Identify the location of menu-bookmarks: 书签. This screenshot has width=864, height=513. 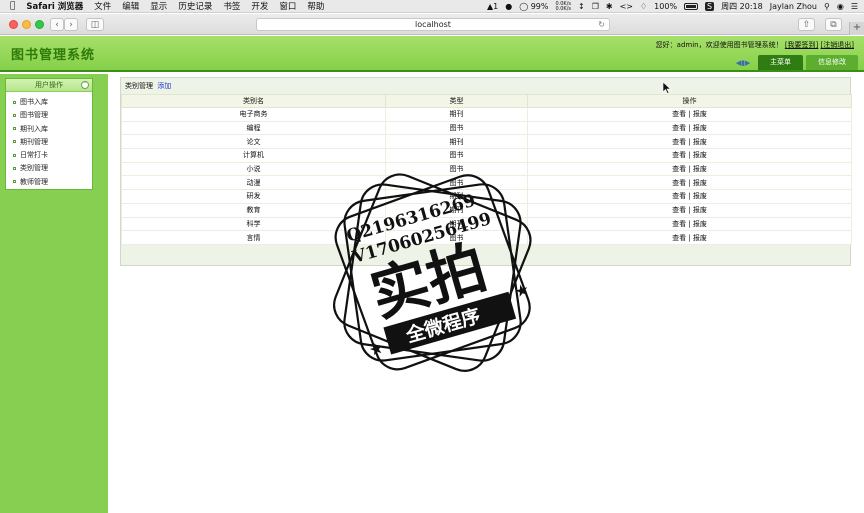
(231, 6).